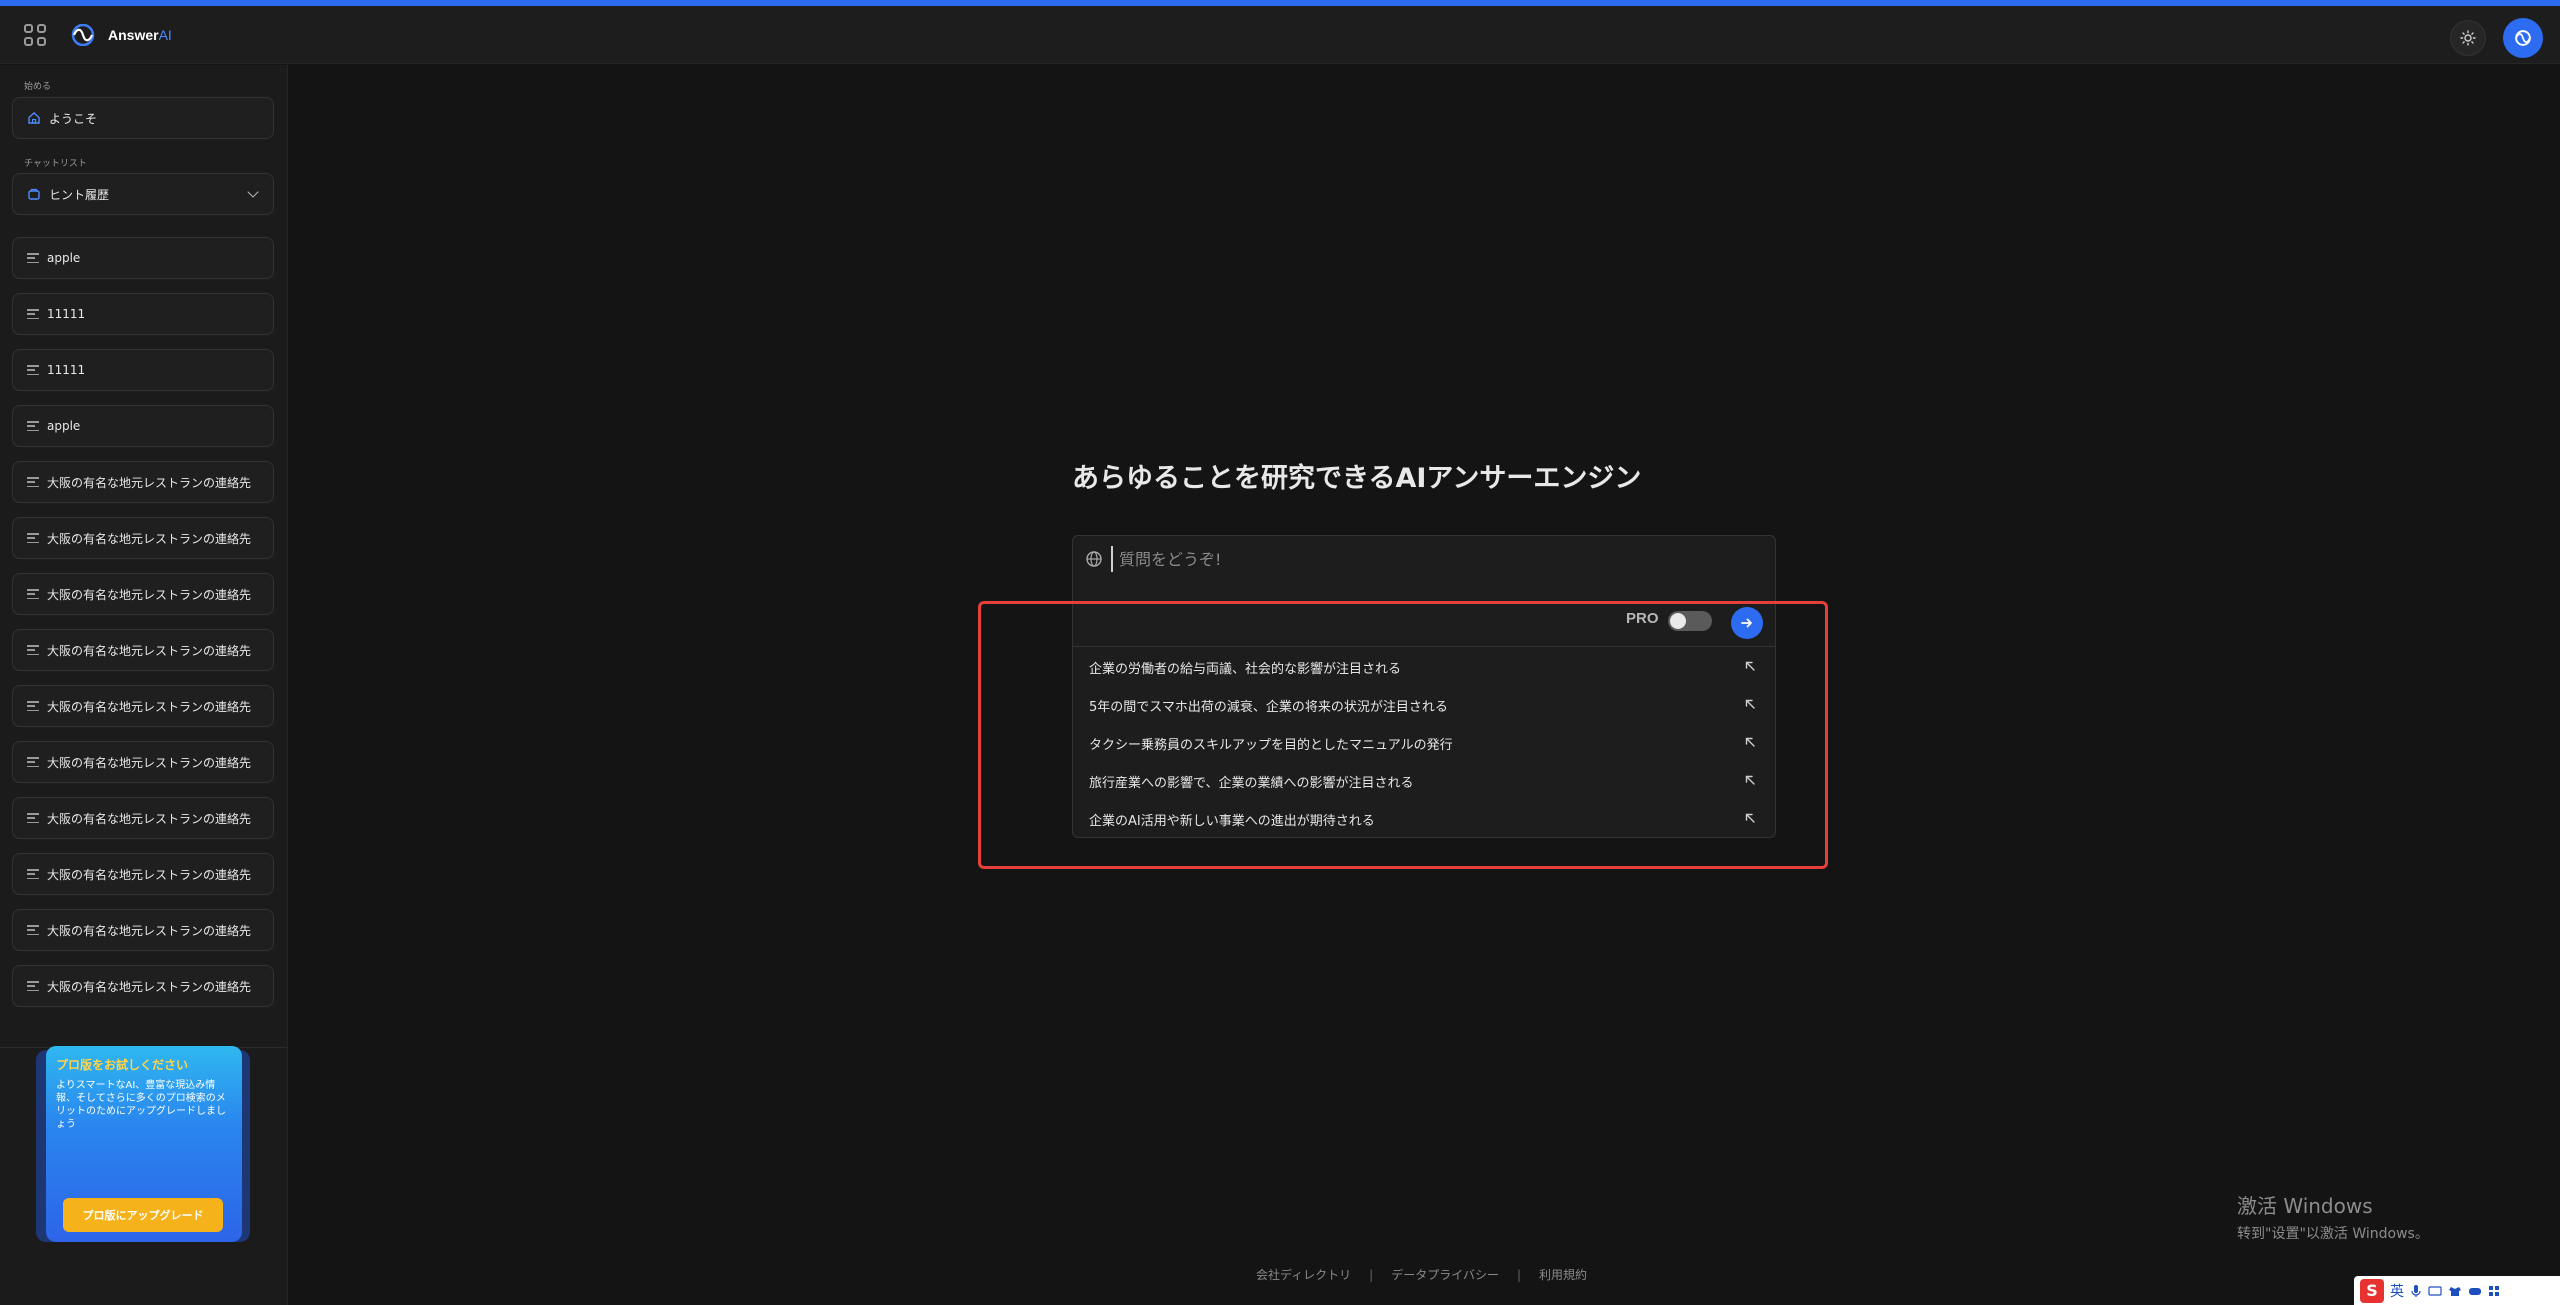  What do you see at coordinates (2475, 1291) in the screenshot?
I see `gamepad-icon` at bounding box center [2475, 1291].